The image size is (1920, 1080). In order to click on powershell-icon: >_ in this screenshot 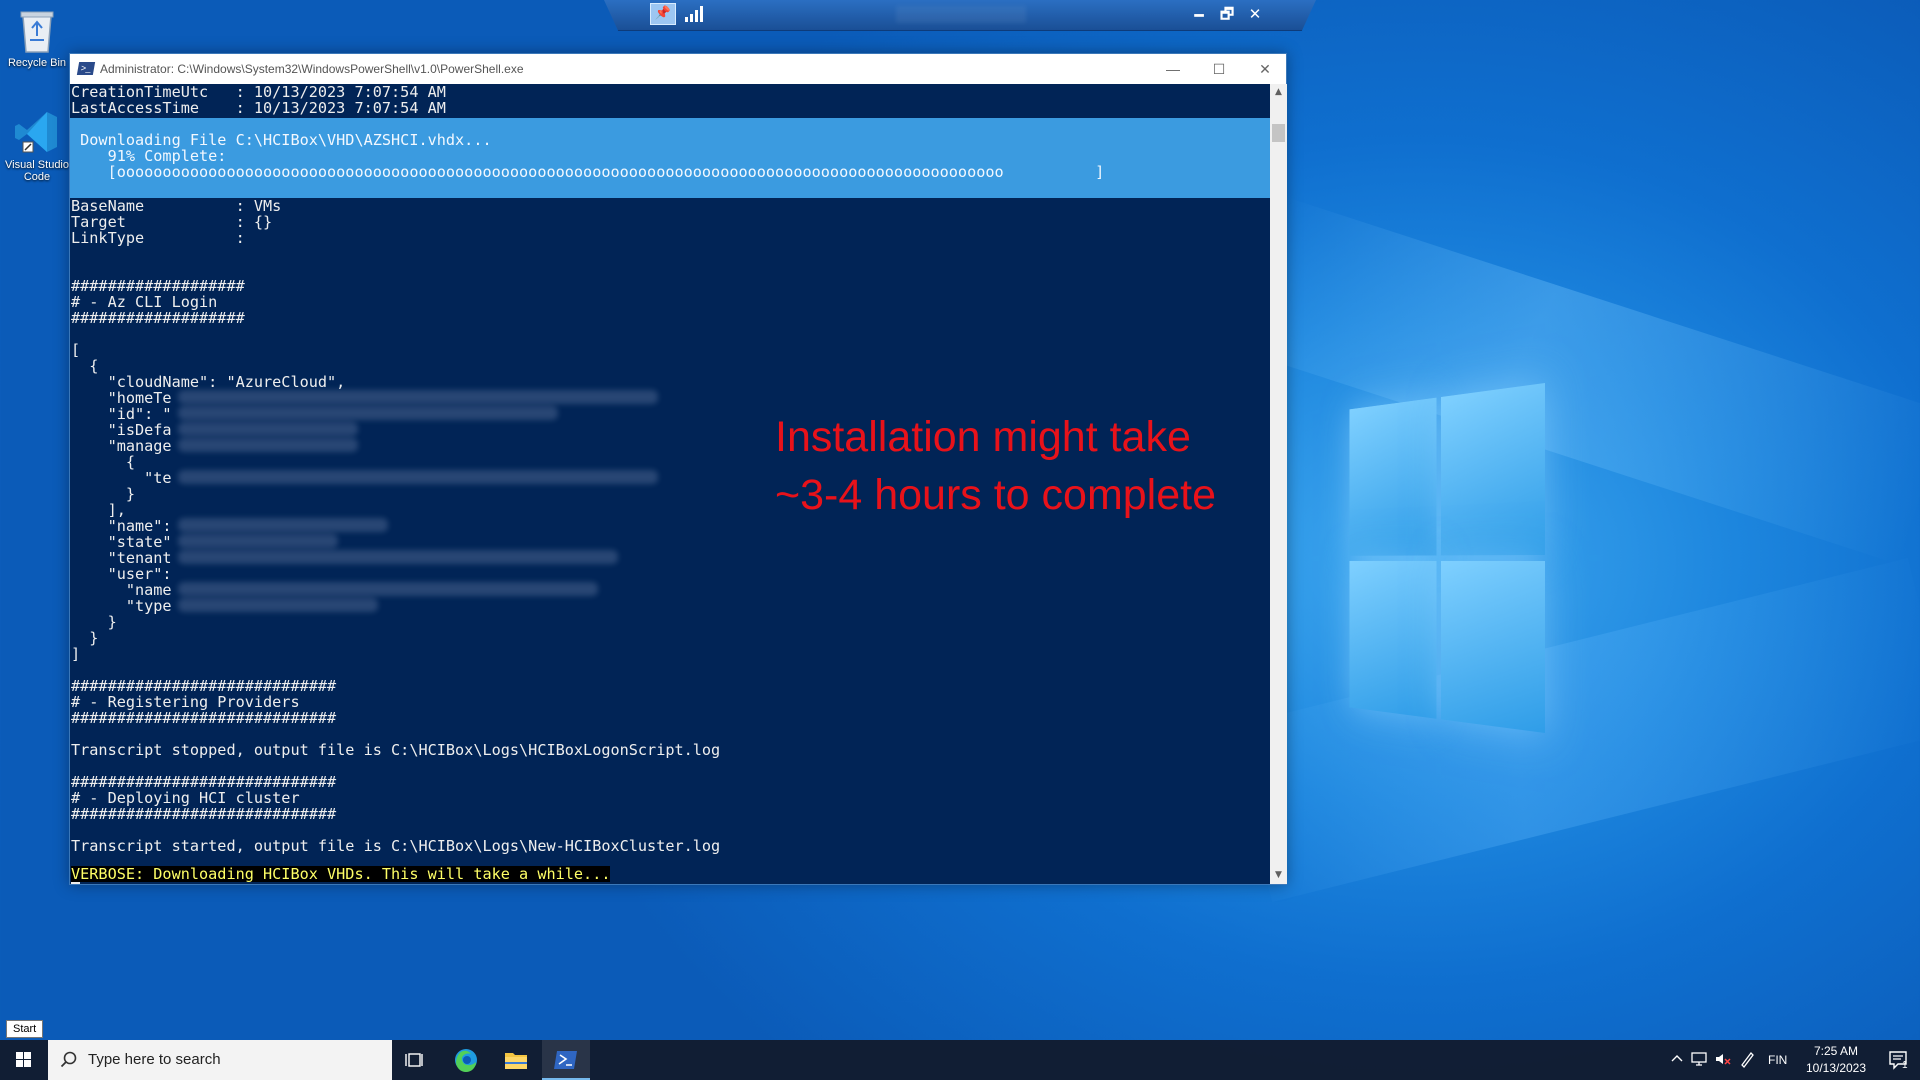, I will do `click(86, 68)`.